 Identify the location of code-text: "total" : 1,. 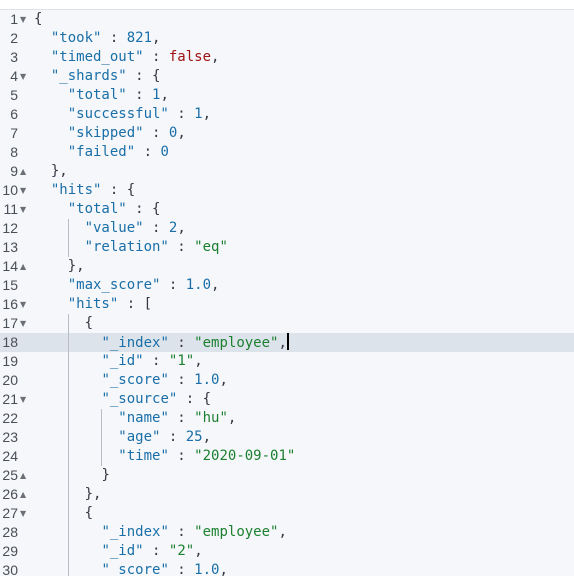
(118, 95).